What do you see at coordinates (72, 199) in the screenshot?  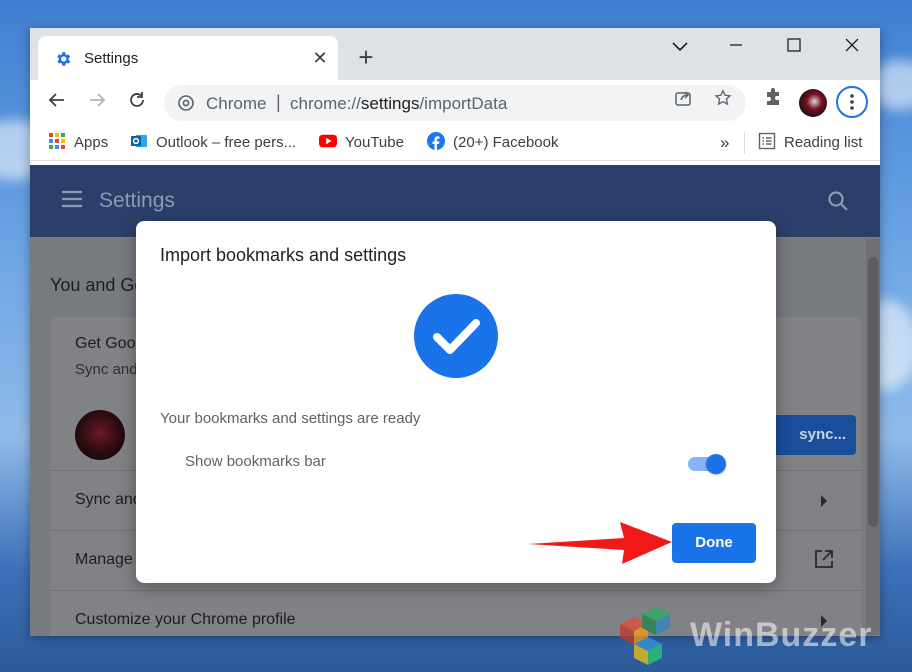 I see `hamburger-menu-icon` at bounding box center [72, 199].